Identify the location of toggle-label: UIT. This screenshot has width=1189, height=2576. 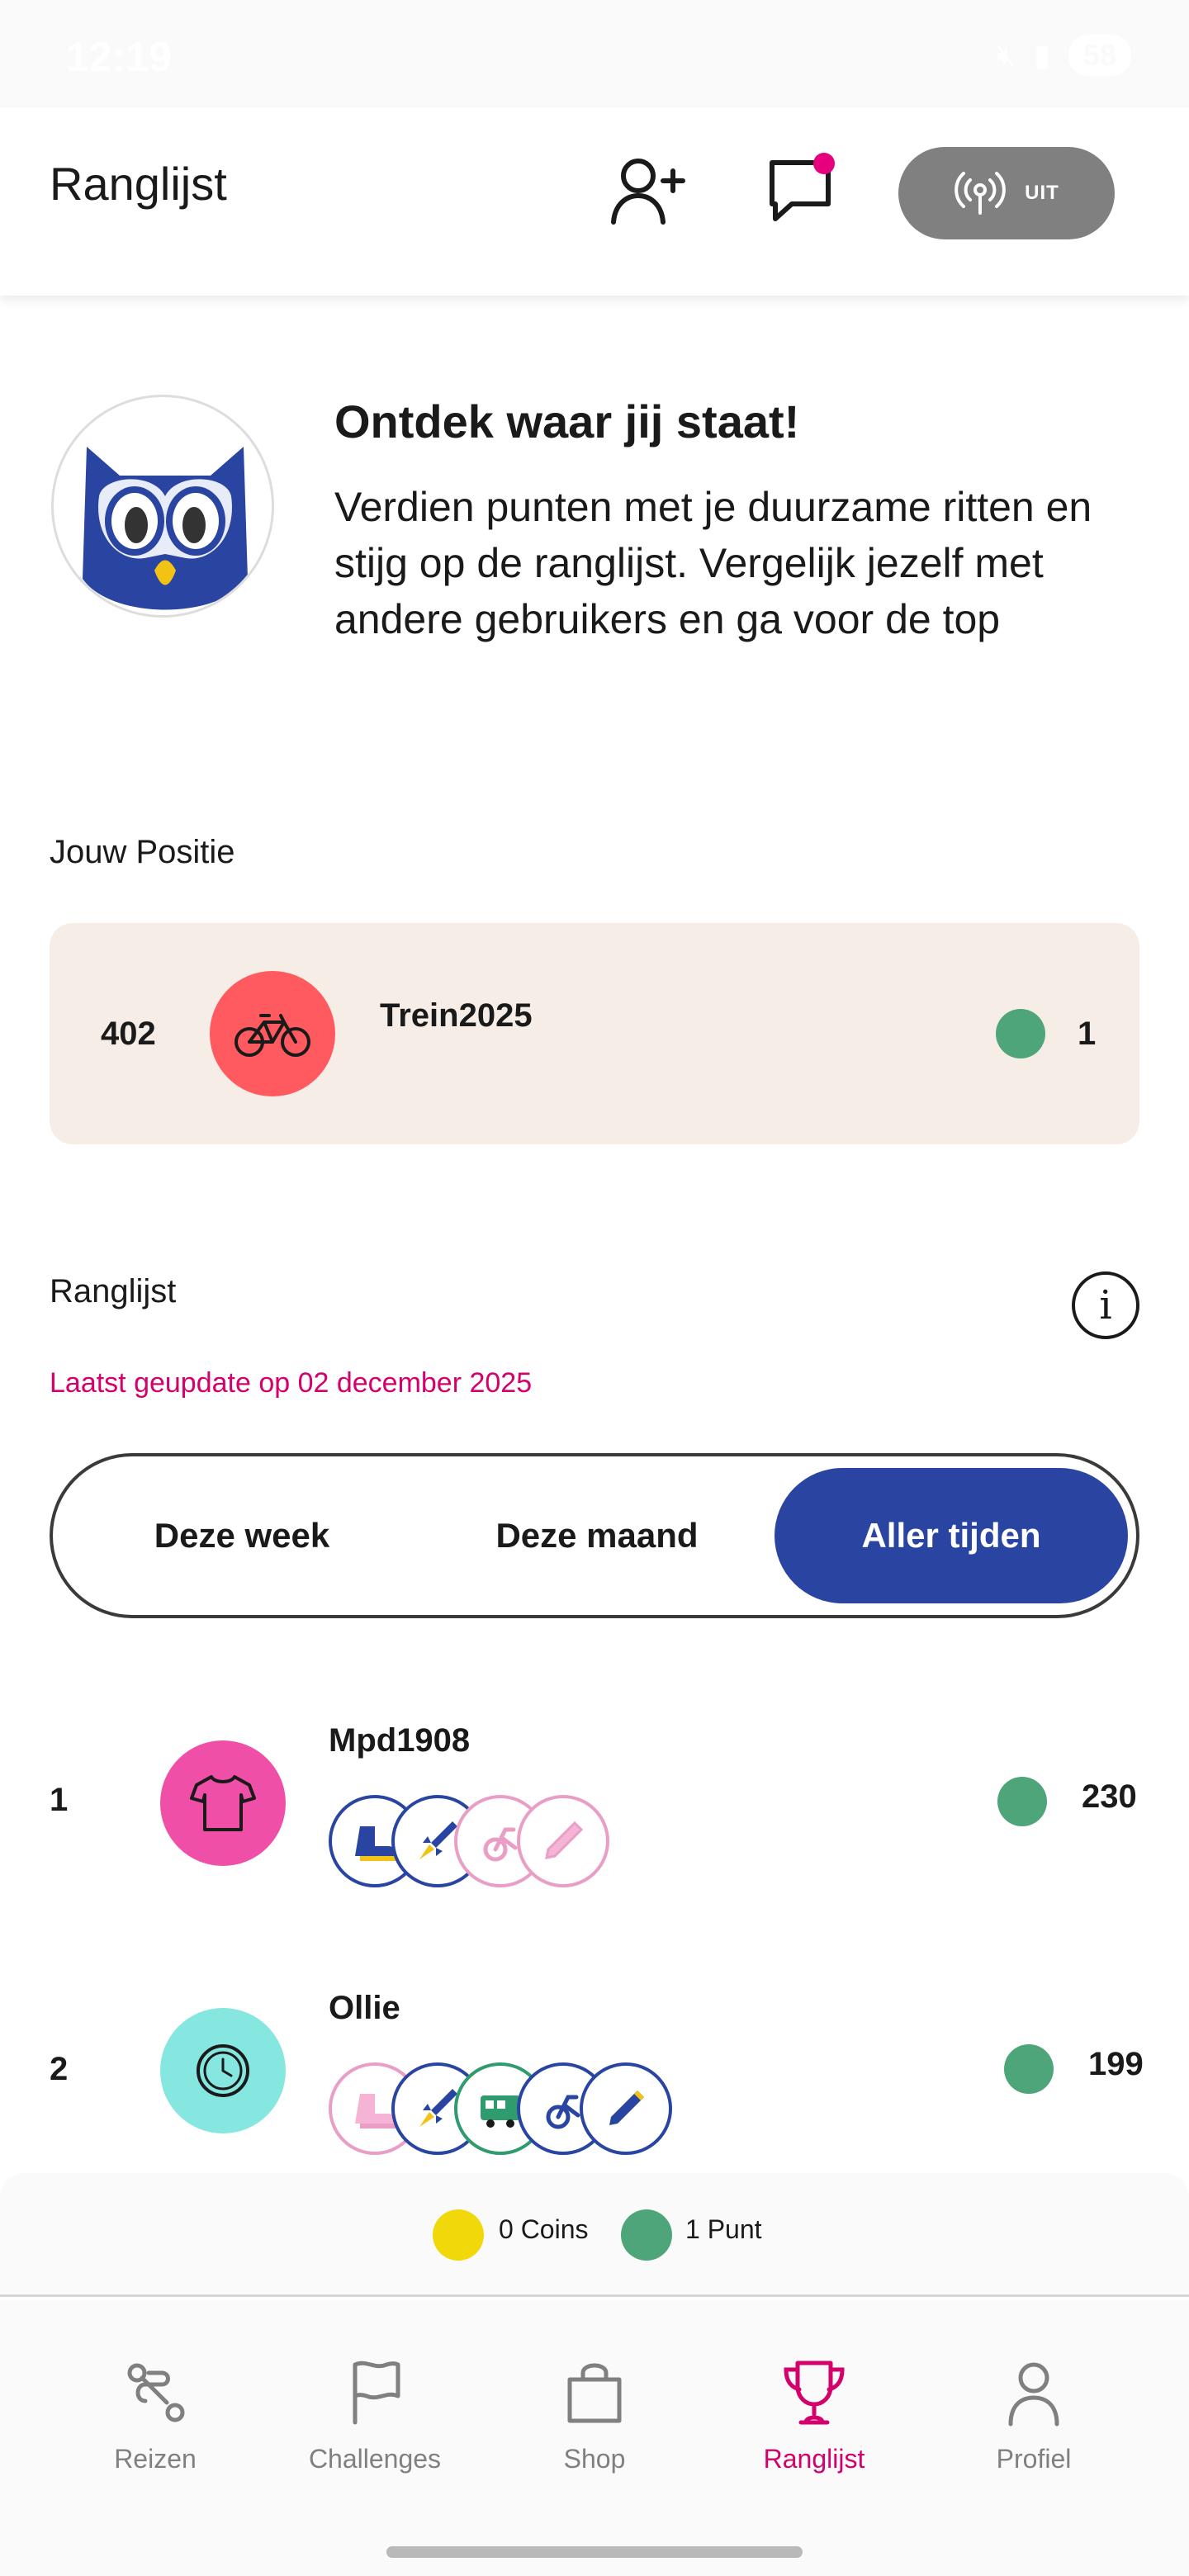
(1042, 193).